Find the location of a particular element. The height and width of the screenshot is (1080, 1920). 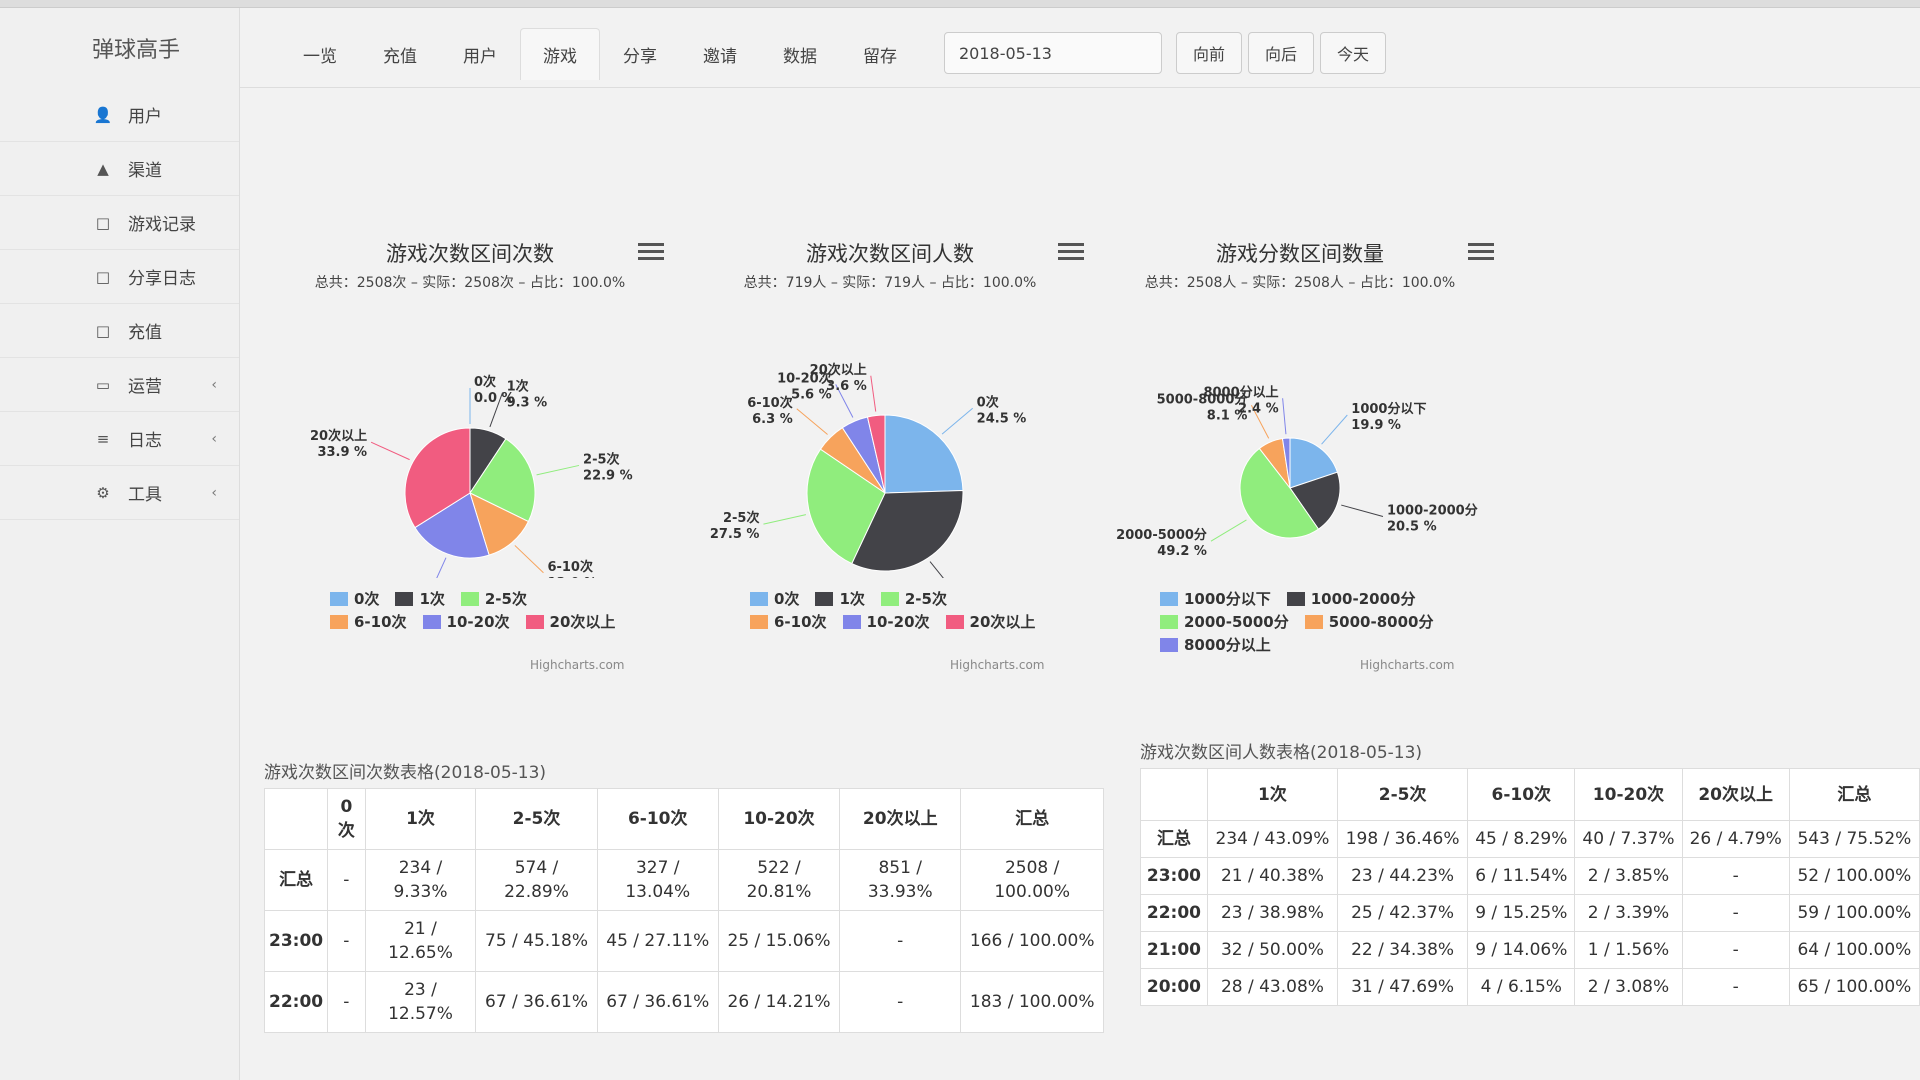

sidebar-item-7: ⚙ 工具 ‹ is located at coordinates (119, 493).